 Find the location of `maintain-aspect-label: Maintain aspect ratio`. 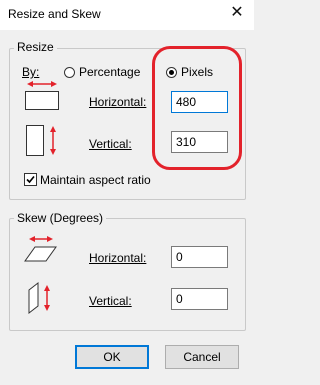

maintain-aspect-label: Maintain aspect ratio is located at coordinates (95, 180).